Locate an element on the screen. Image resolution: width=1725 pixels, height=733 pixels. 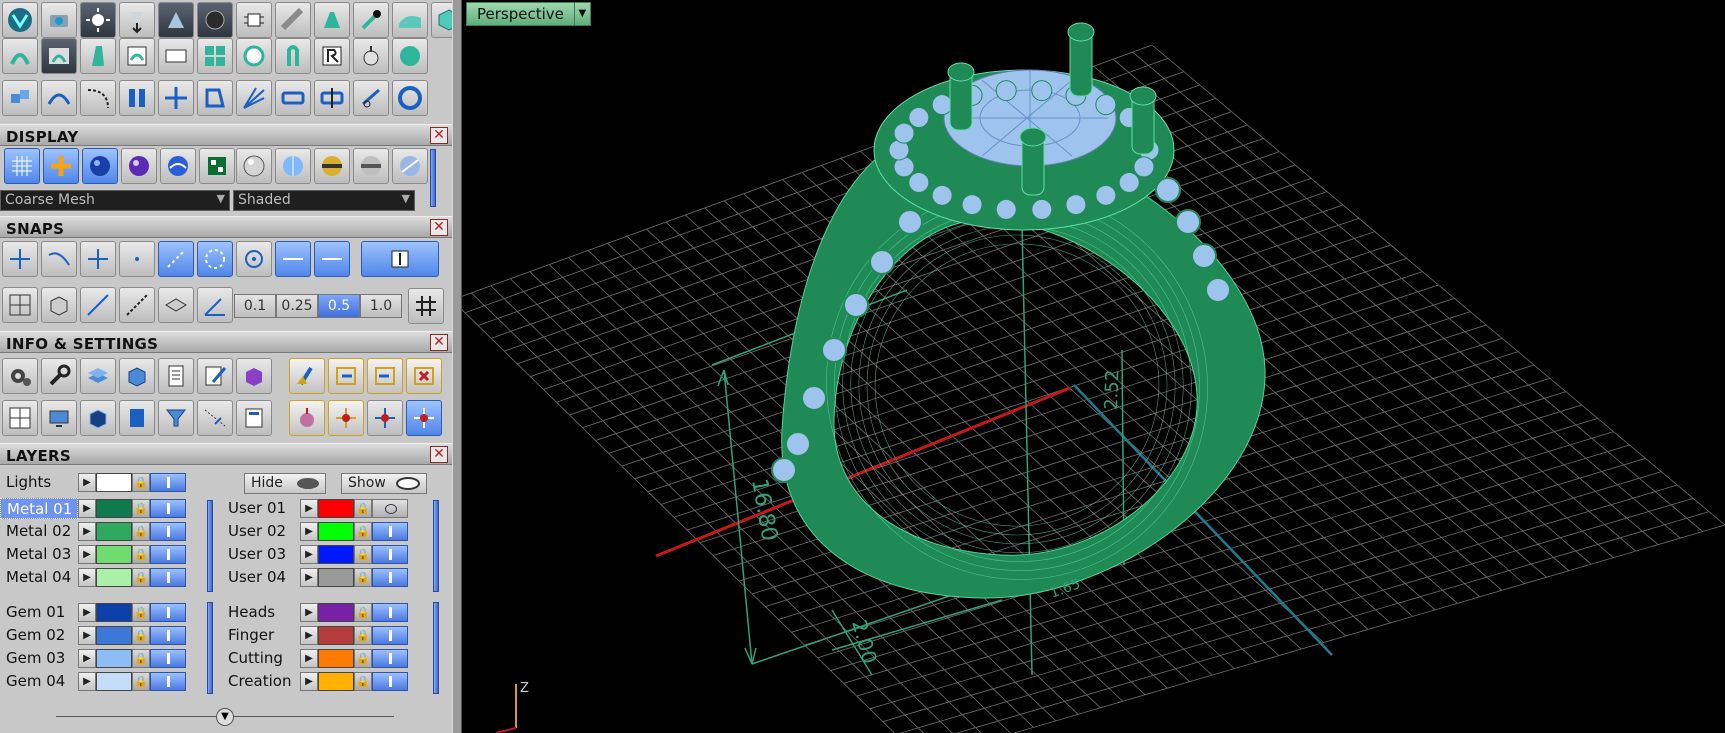
chip-icon is located at coordinates (254, 20).